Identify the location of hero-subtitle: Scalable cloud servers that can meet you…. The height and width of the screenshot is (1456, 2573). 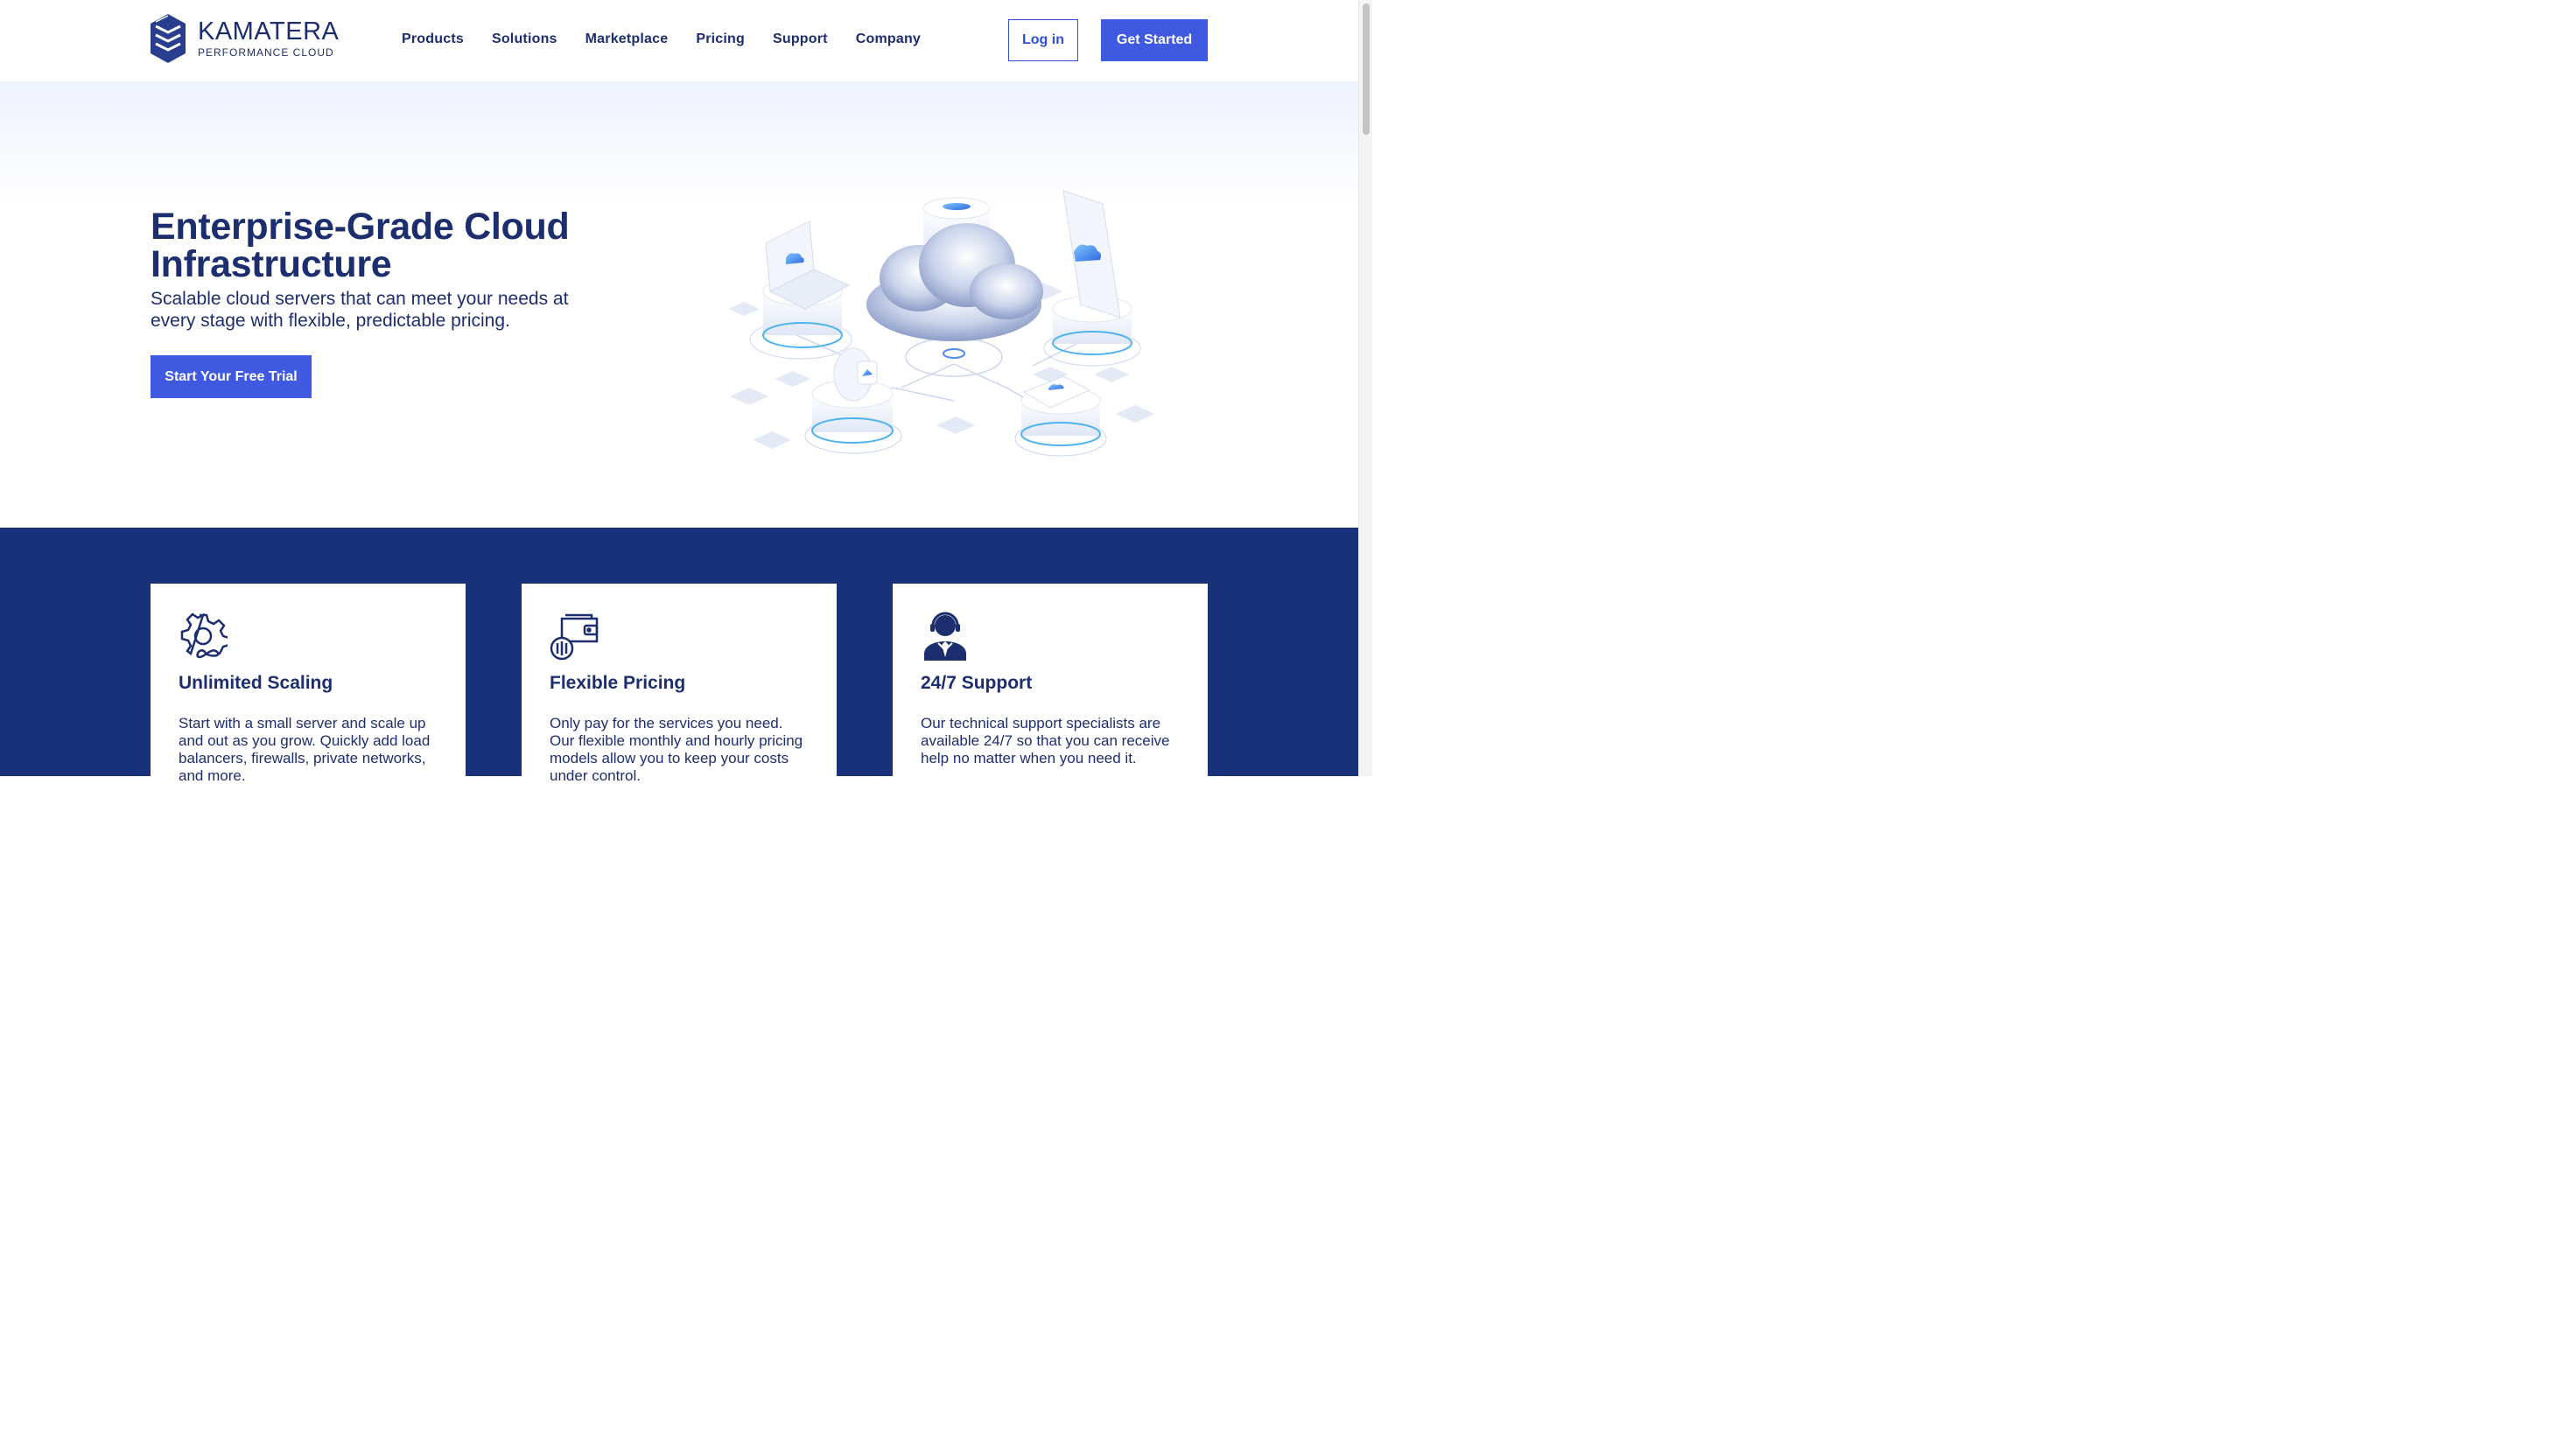
(360, 310).